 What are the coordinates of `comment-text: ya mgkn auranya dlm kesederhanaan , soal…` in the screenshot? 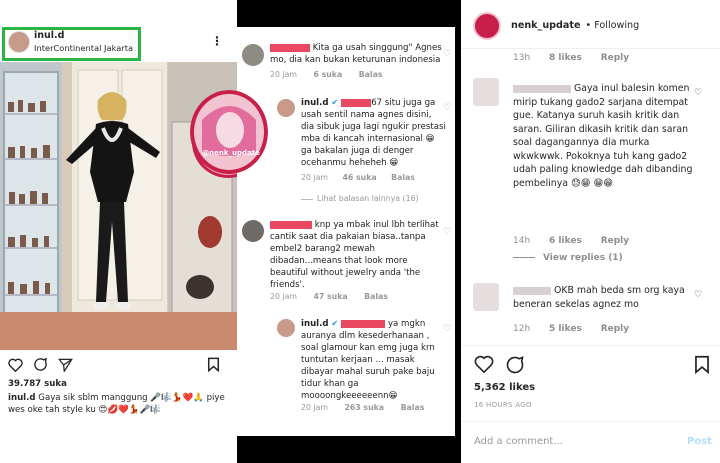 It's located at (368, 360).